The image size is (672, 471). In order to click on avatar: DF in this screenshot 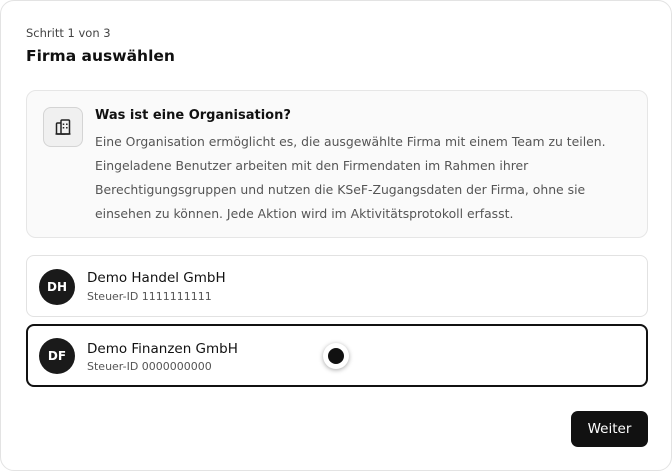, I will do `click(57, 356)`.